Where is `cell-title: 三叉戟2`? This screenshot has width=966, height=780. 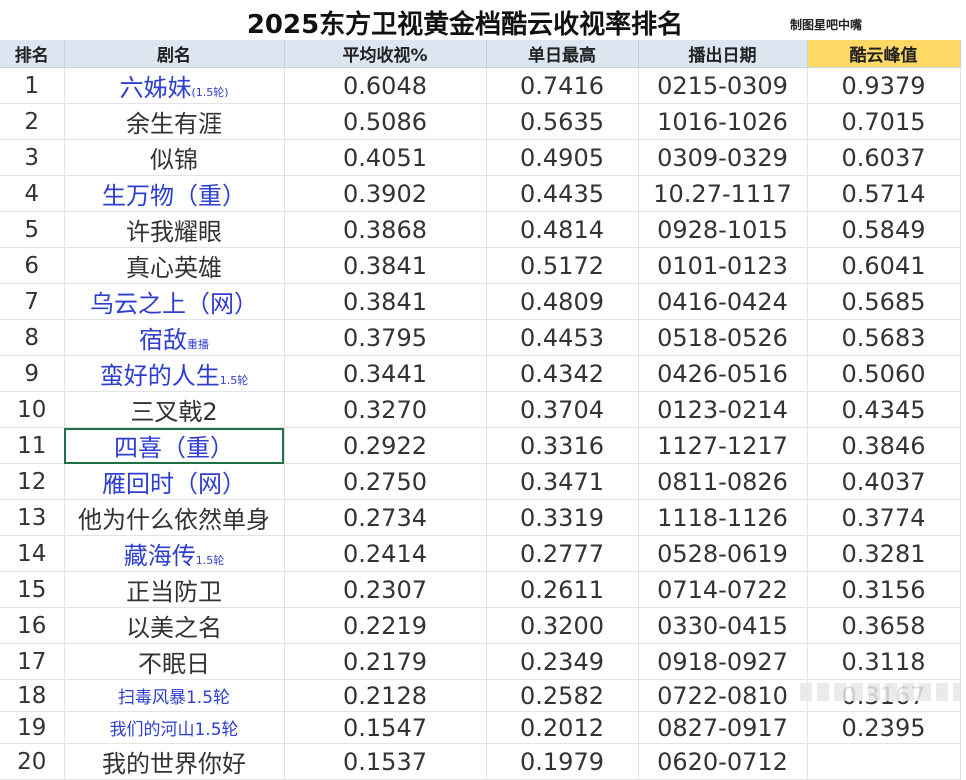 cell-title: 三叉戟2 is located at coordinates (174, 409).